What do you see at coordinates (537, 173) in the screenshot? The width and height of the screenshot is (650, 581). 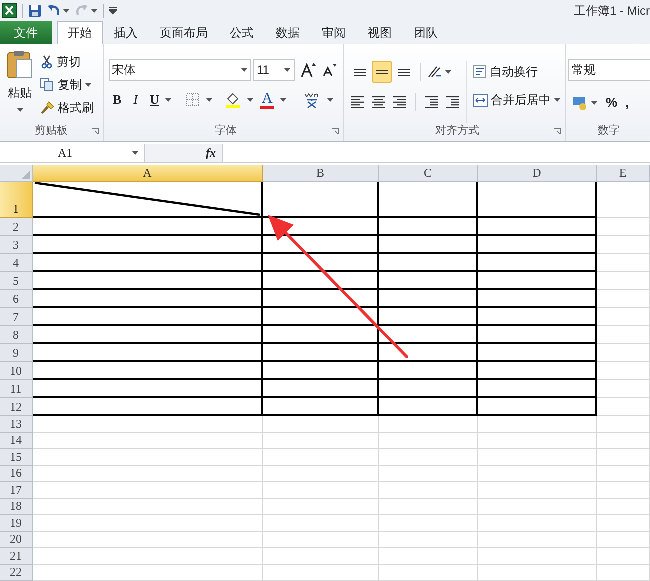 I see `column-header: D` at bounding box center [537, 173].